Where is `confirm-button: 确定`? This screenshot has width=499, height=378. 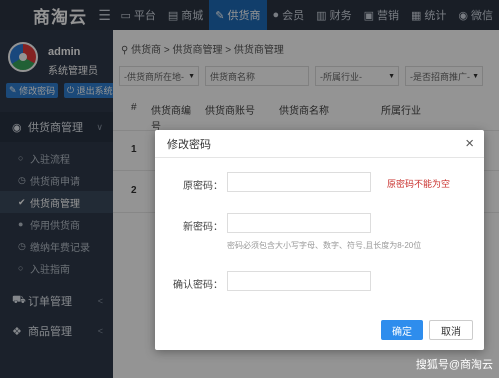
confirm-button: 确定 is located at coordinates (402, 330).